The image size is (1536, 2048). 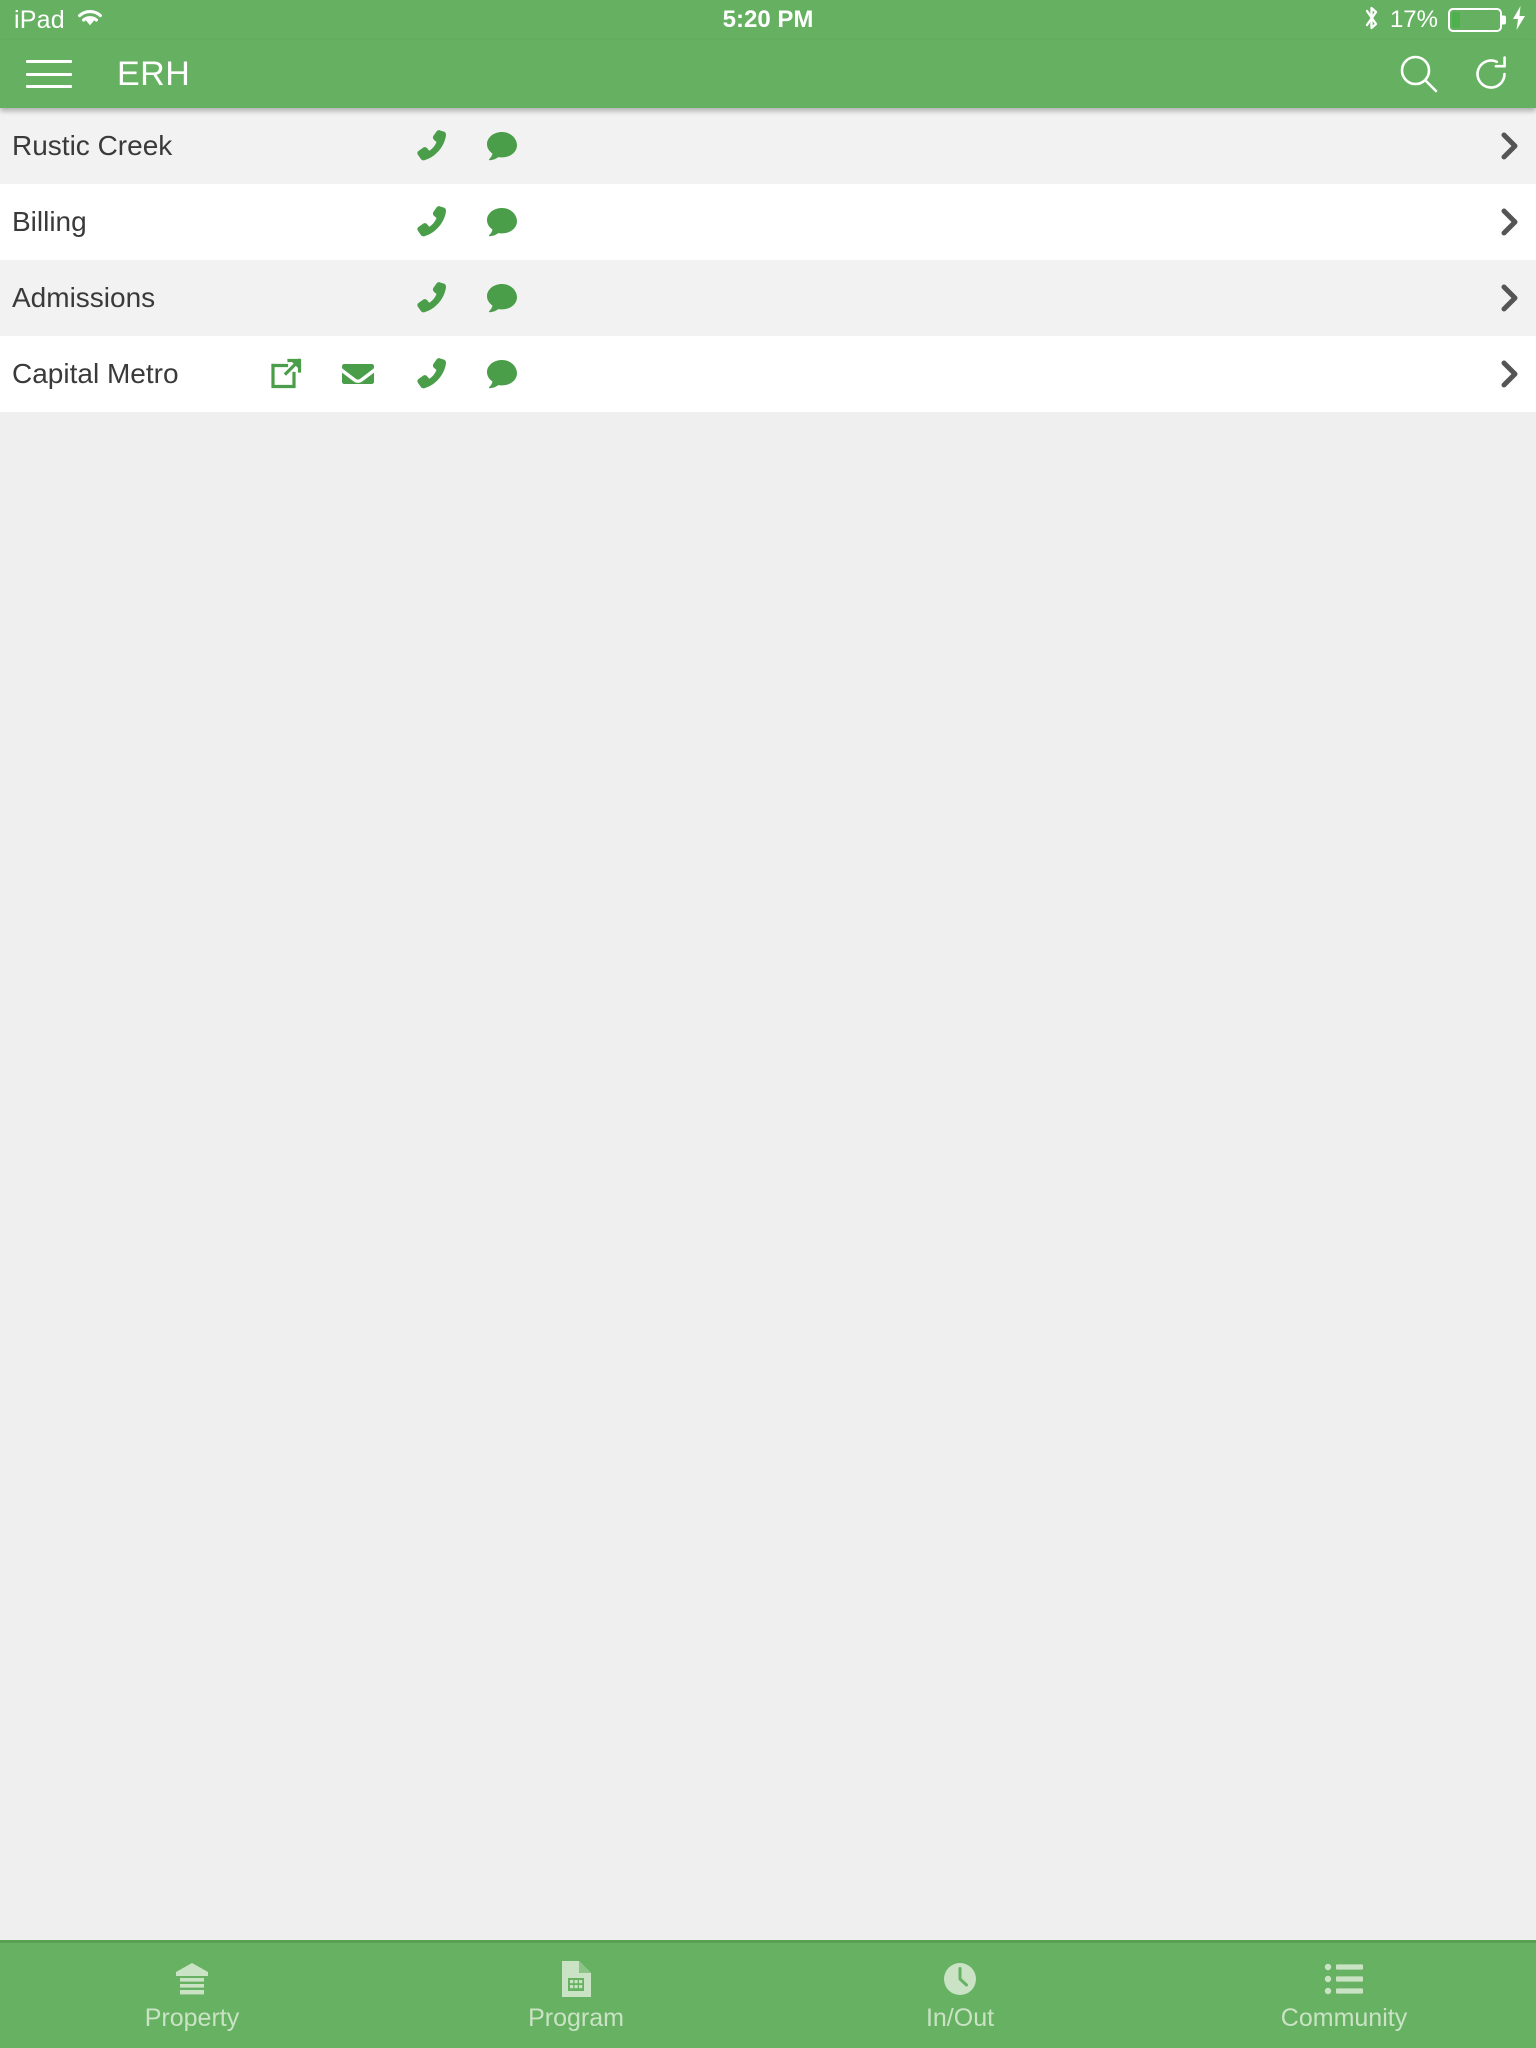 I want to click on tab-label: Property, so click(x=192, y=2018).